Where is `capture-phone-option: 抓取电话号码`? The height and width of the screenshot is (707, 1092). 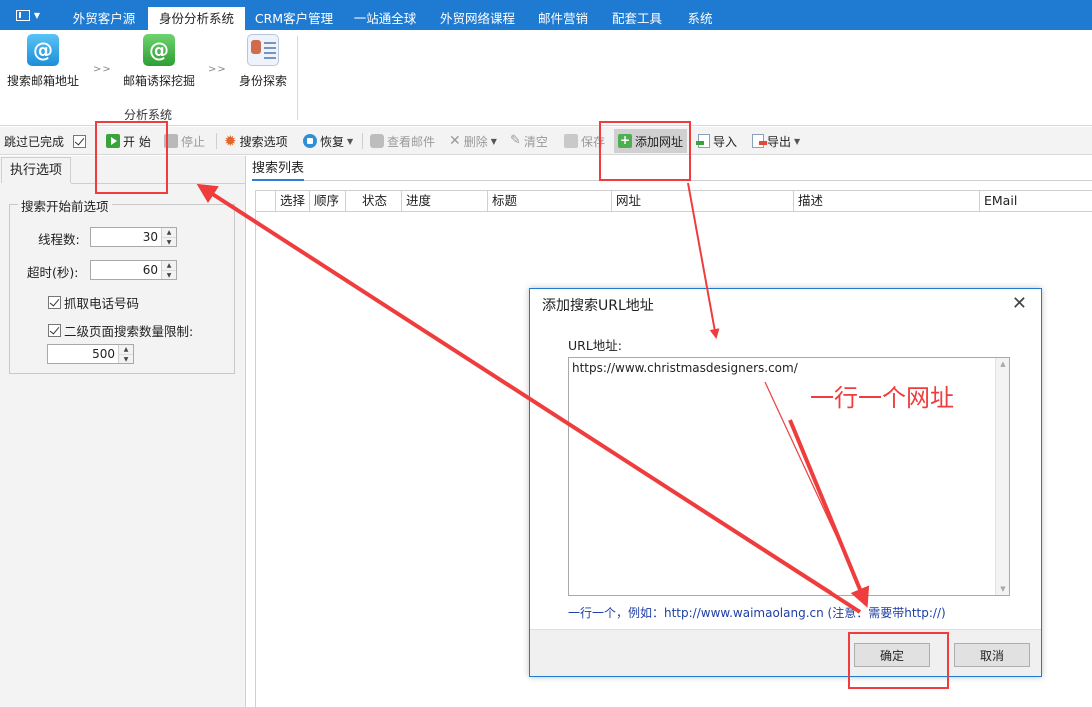
capture-phone-option: 抓取电话号码 is located at coordinates (93, 302).